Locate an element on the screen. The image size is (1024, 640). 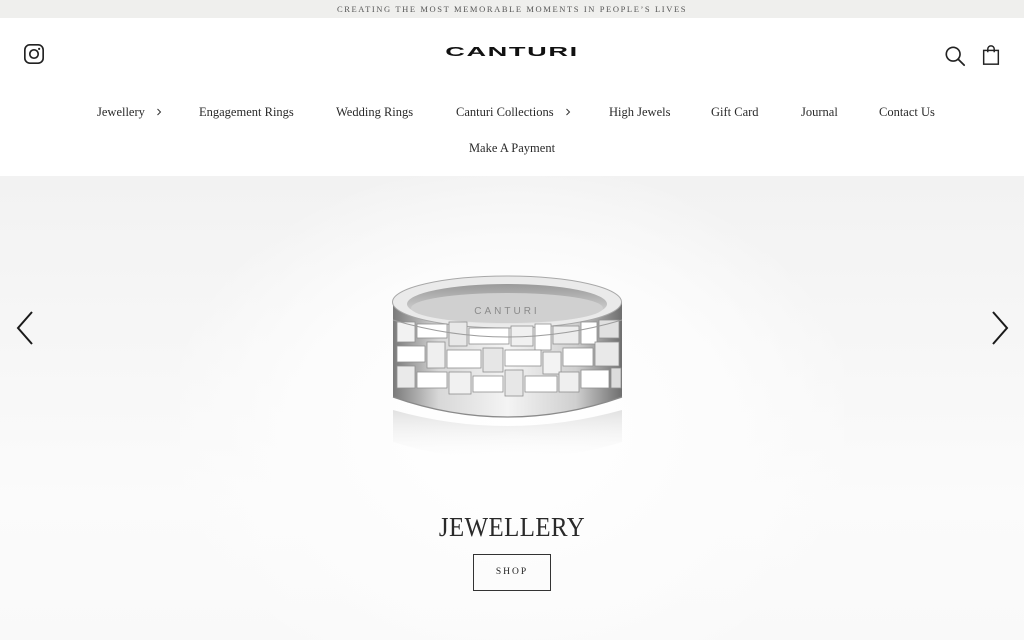
nav-row-secondary: Make A Payment is located at coordinates (512, 148).